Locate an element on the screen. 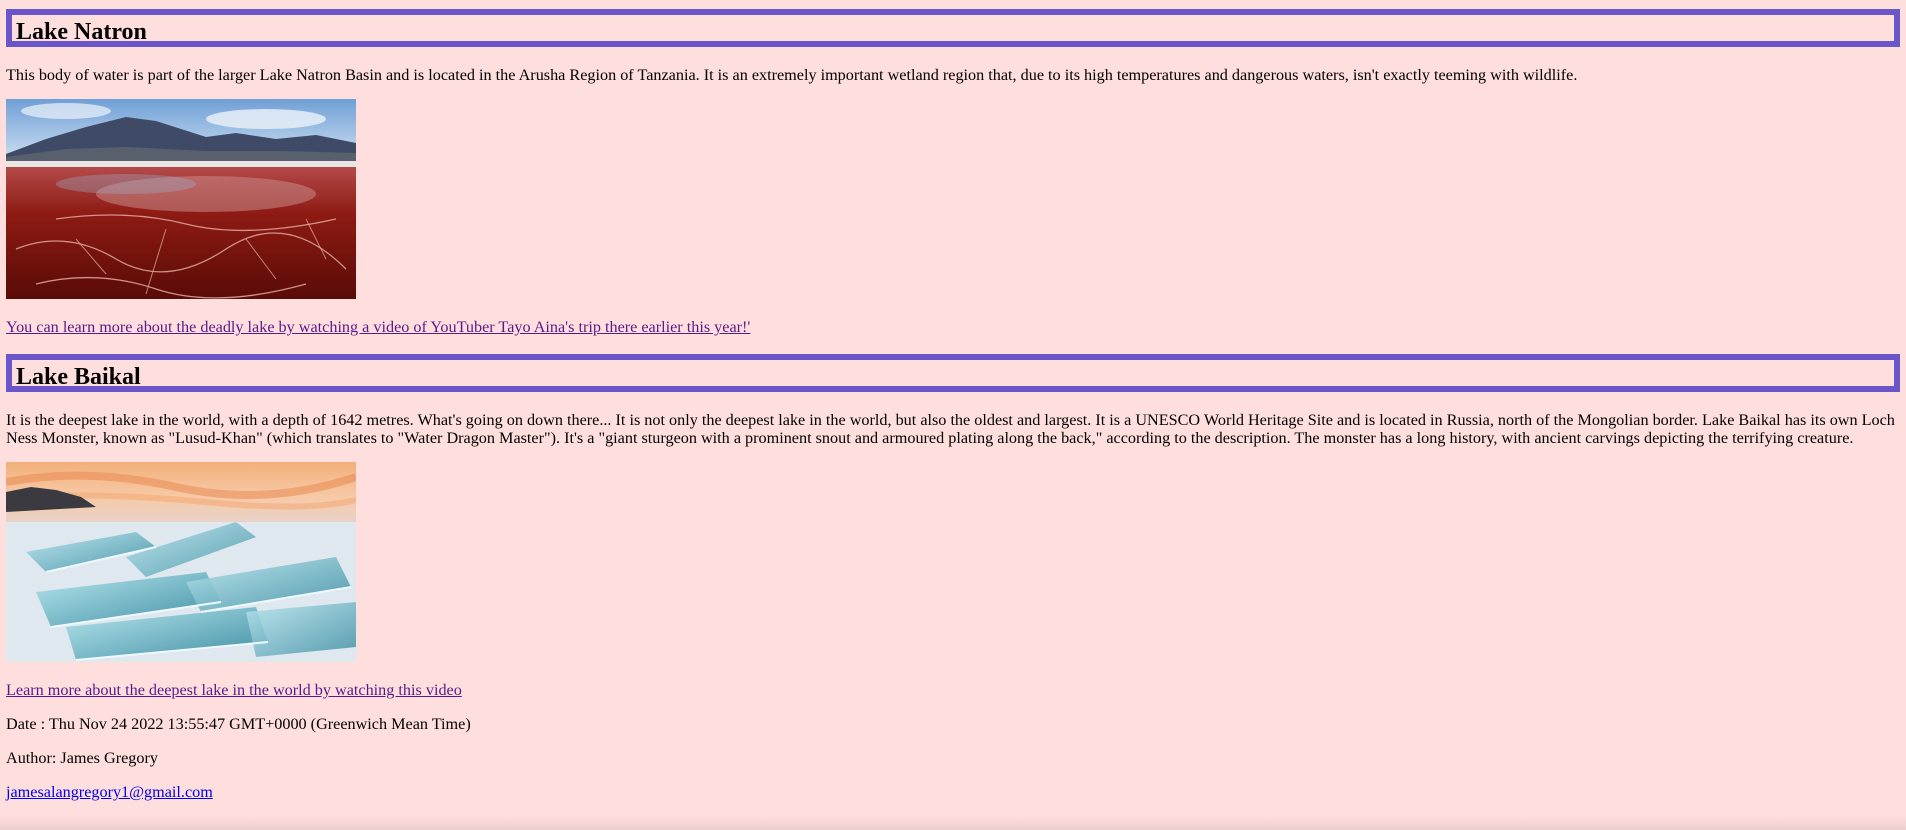  lake-baikal-image is located at coordinates (181, 562).